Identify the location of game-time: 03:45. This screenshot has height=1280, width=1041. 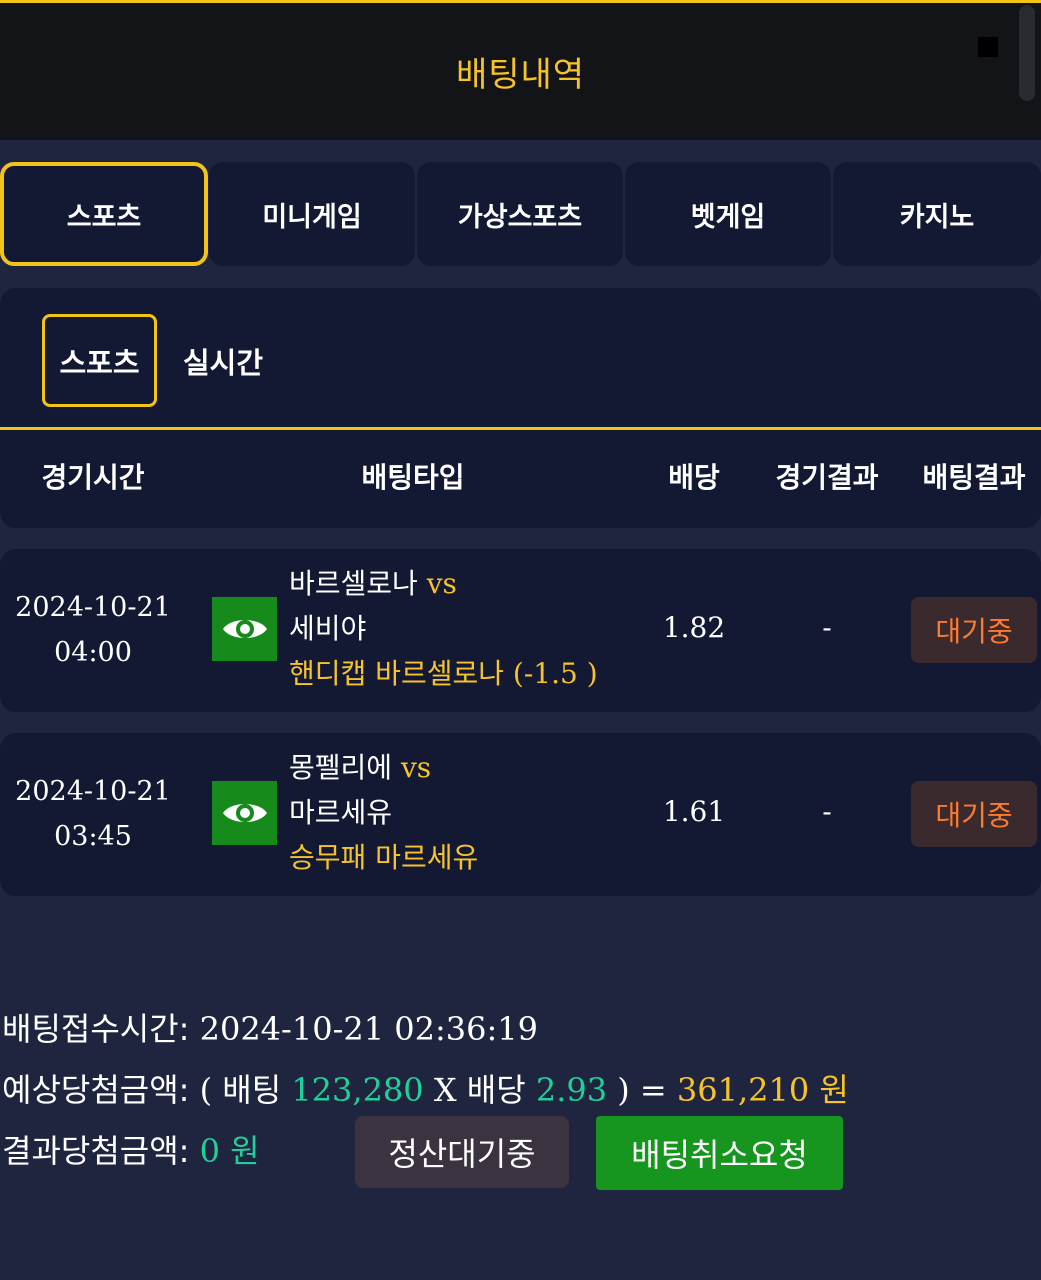
(93, 836).